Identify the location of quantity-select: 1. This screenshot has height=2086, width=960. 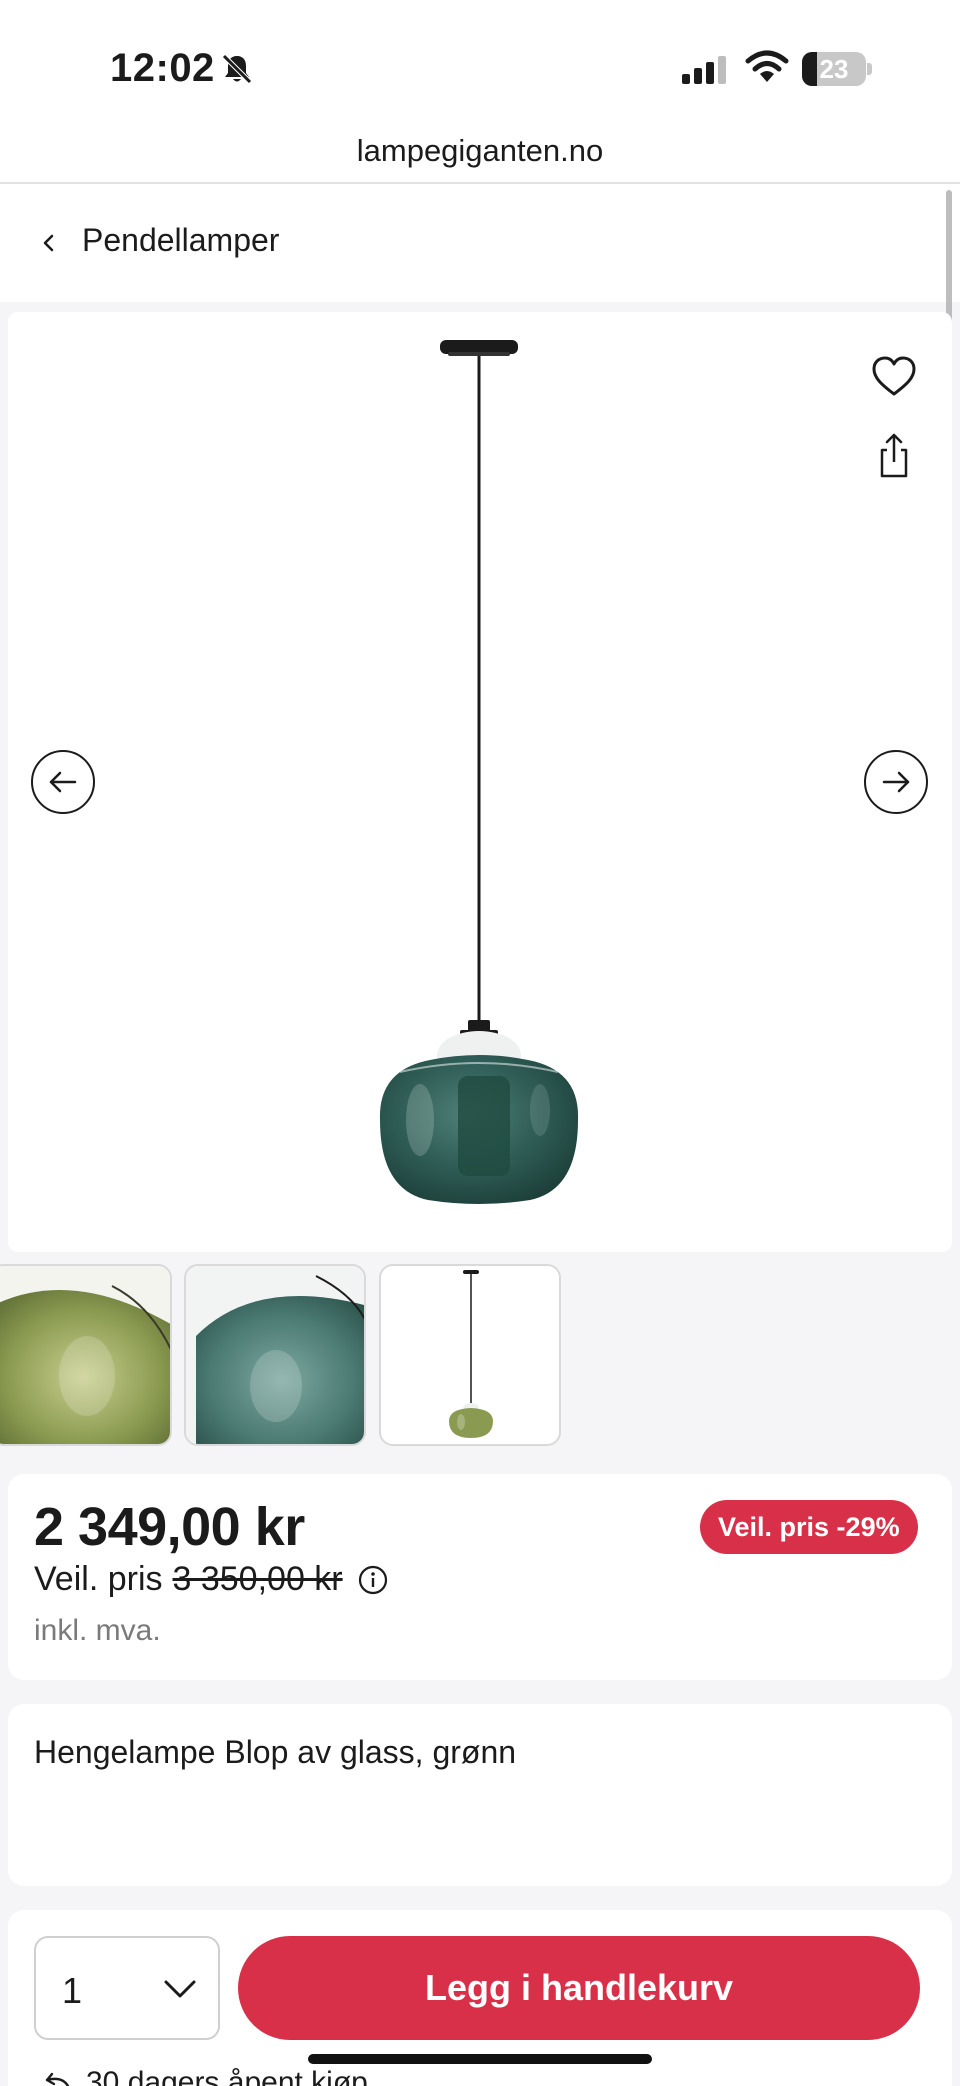
(127, 1988).